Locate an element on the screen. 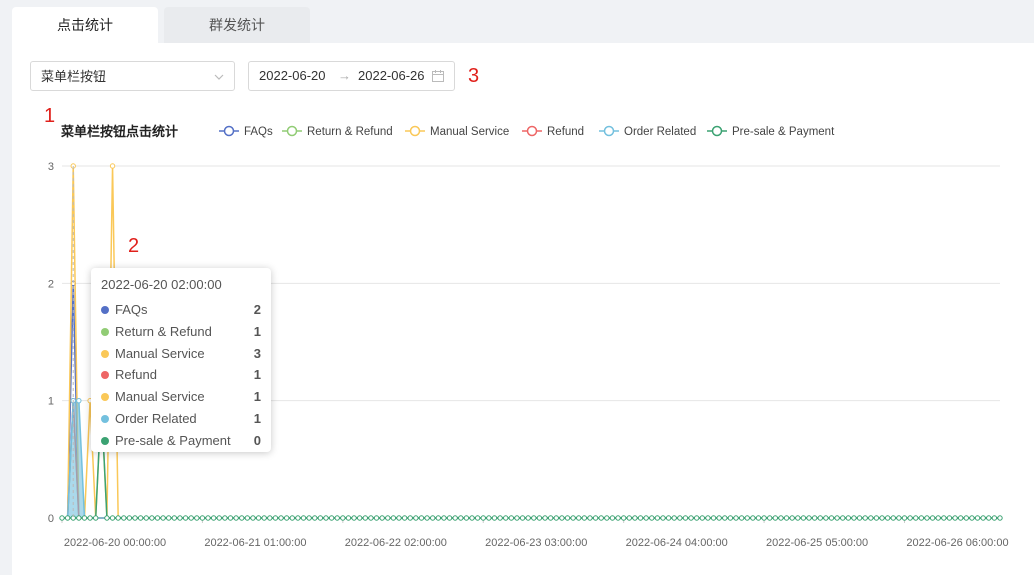  legend-item: Return & Refund is located at coordinates (337, 131).